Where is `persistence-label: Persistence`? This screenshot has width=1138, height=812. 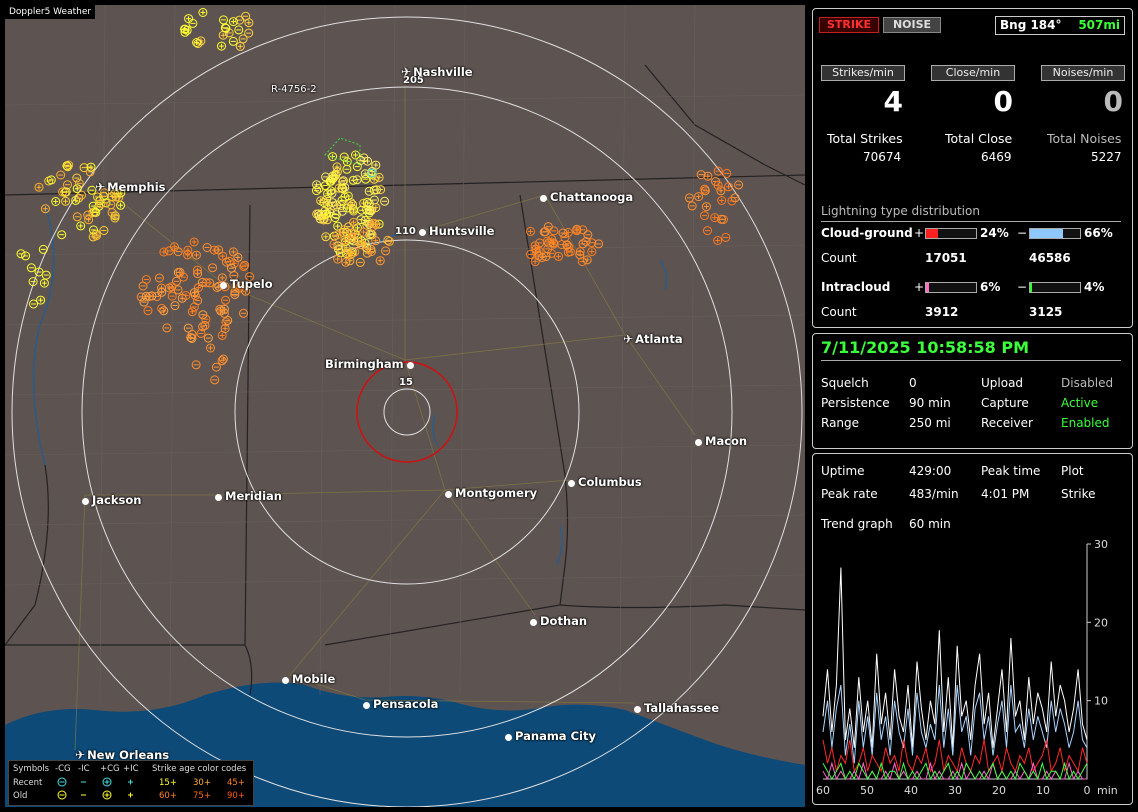
persistence-label: Persistence is located at coordinates (855, 403).